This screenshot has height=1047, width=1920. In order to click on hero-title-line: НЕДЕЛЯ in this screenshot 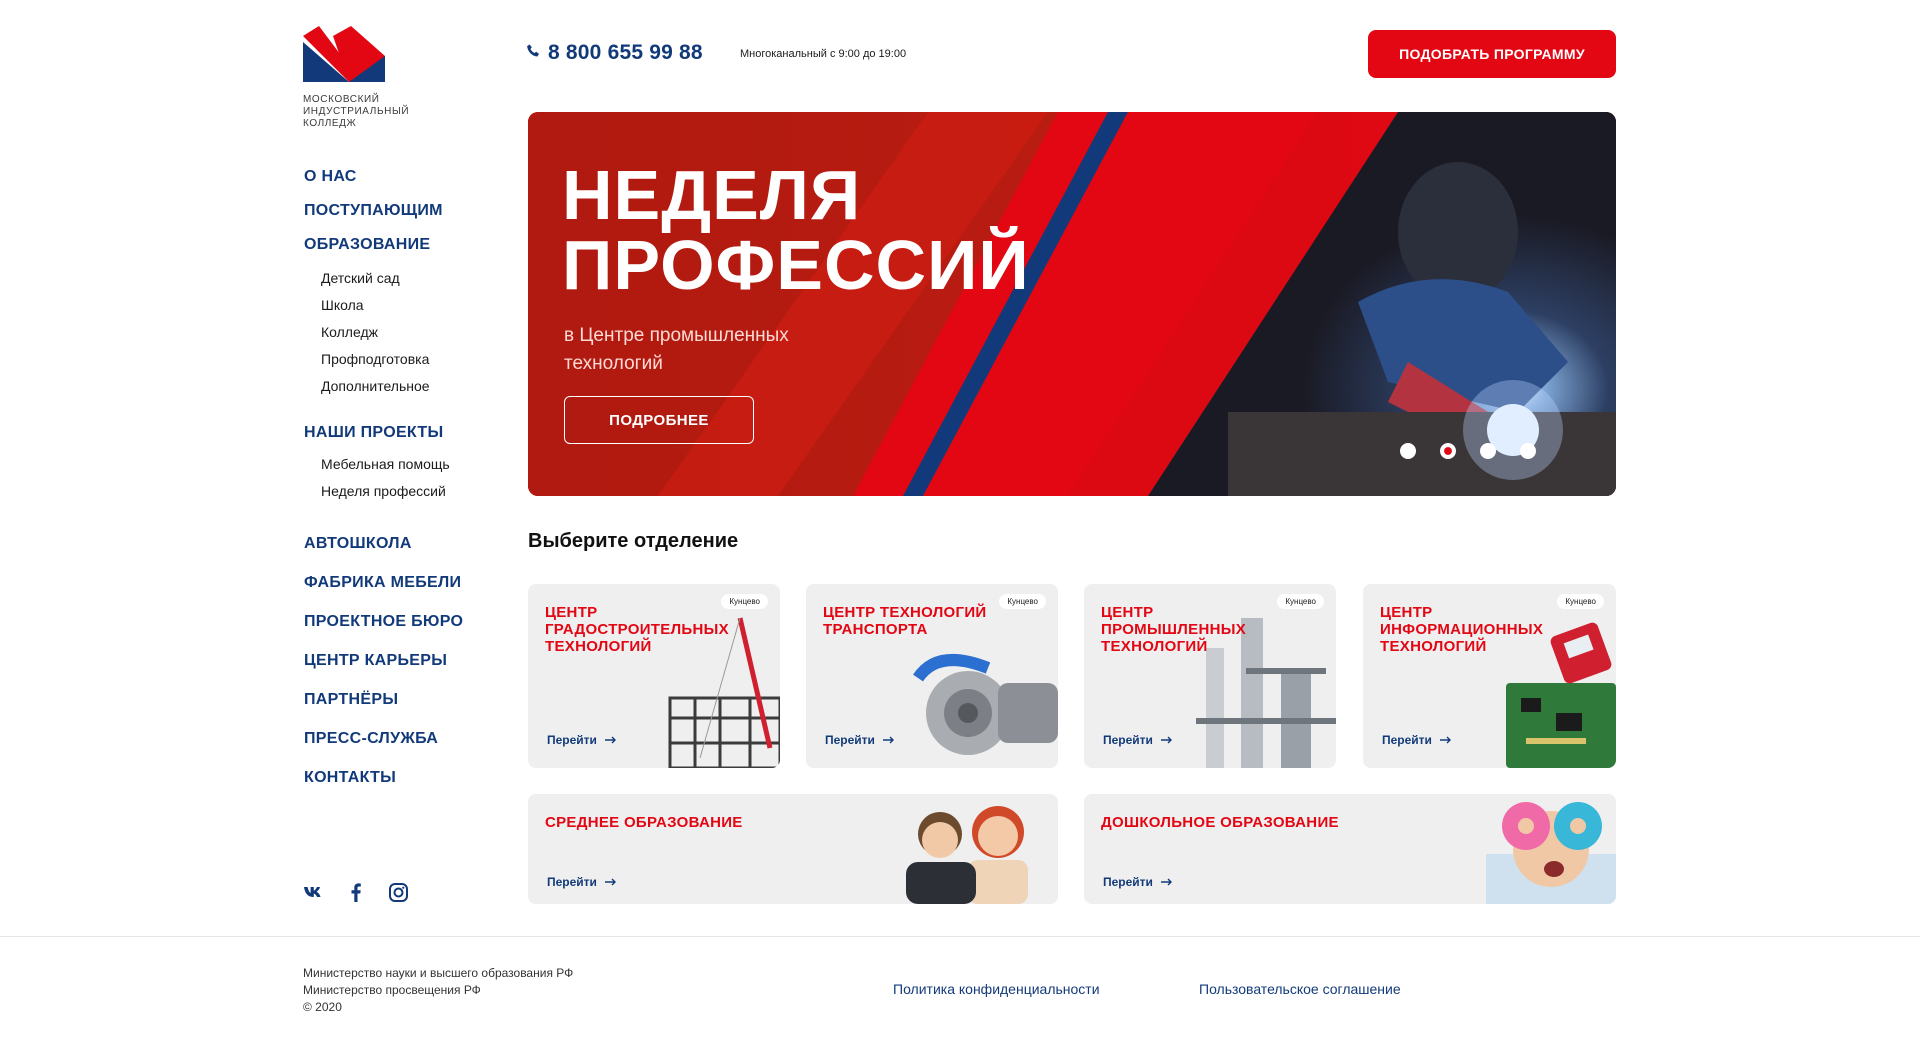, I will do `click(712, 195)`.